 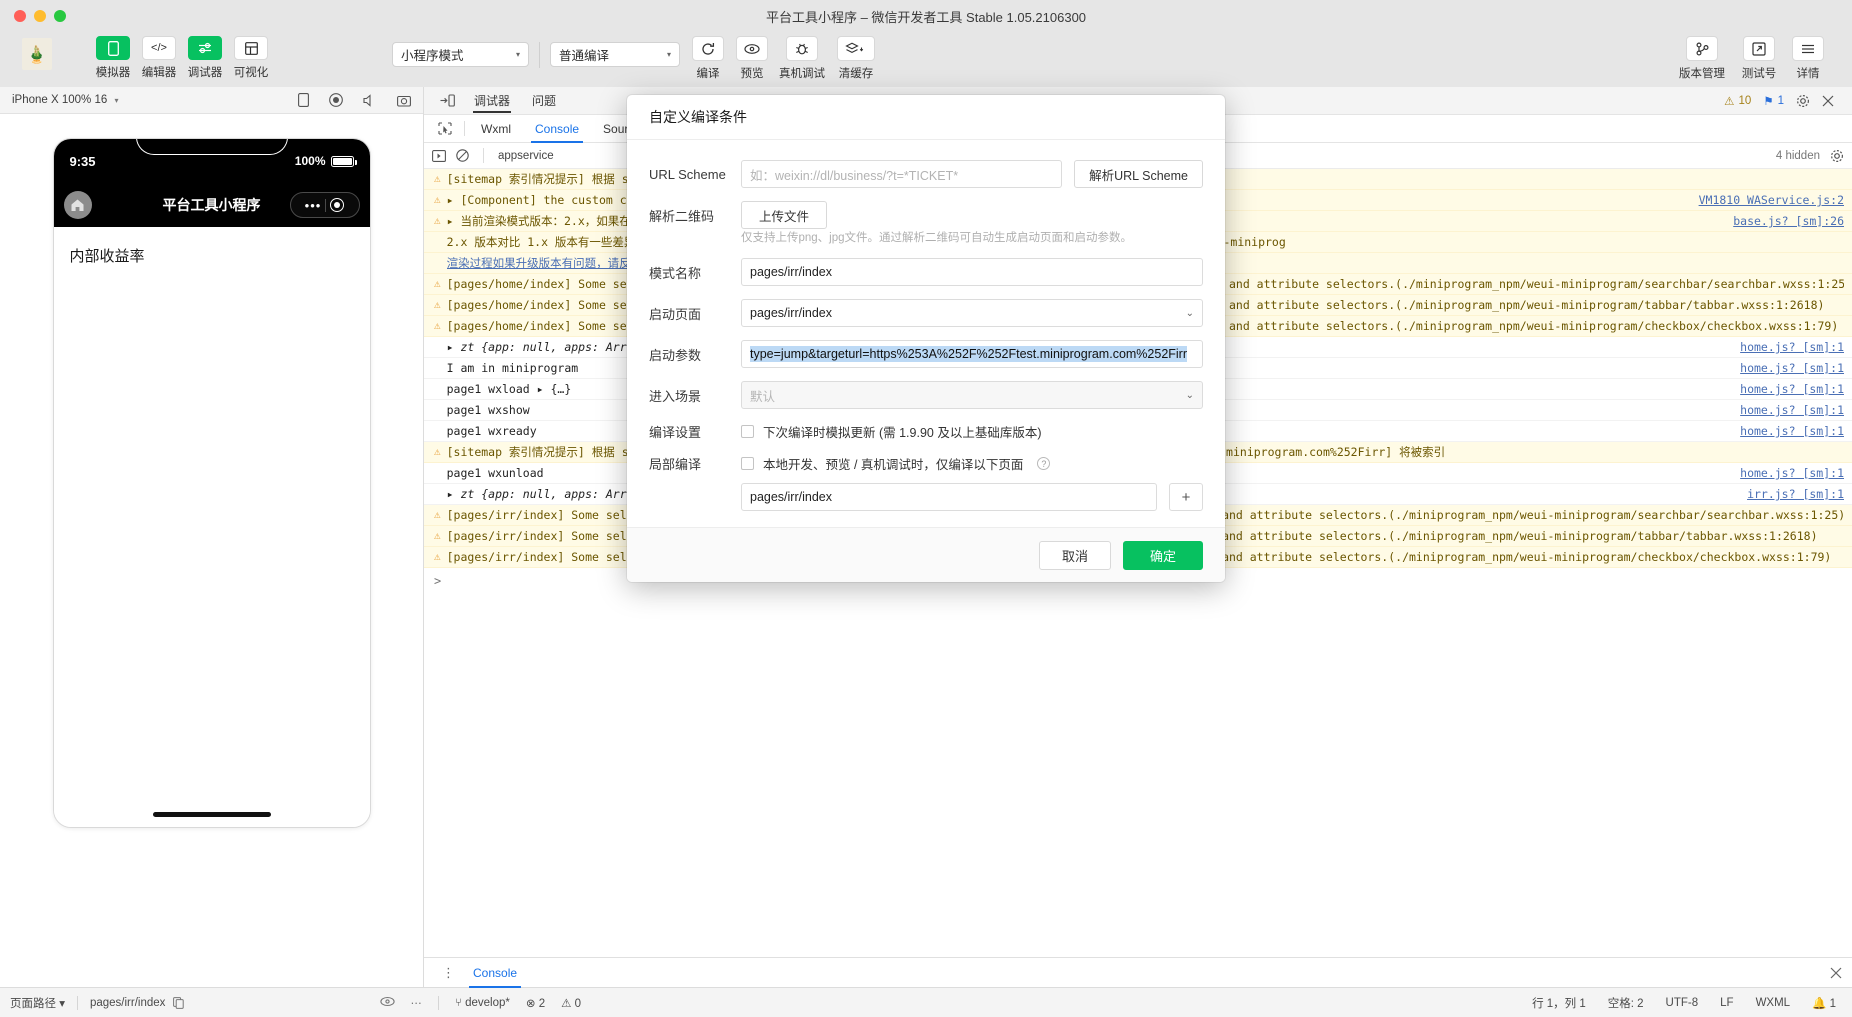 I want to click on tab-debugger: 调试器, so click(x=492, y=101).